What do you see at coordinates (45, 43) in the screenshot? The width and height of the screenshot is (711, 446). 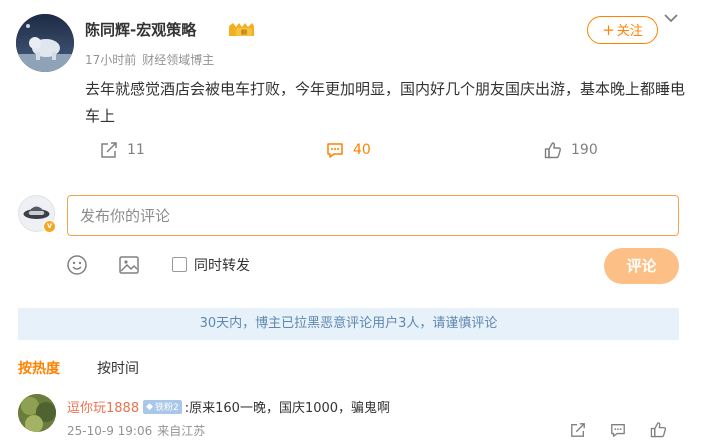 I see `author-avatar` at bounding box center [45, 43].